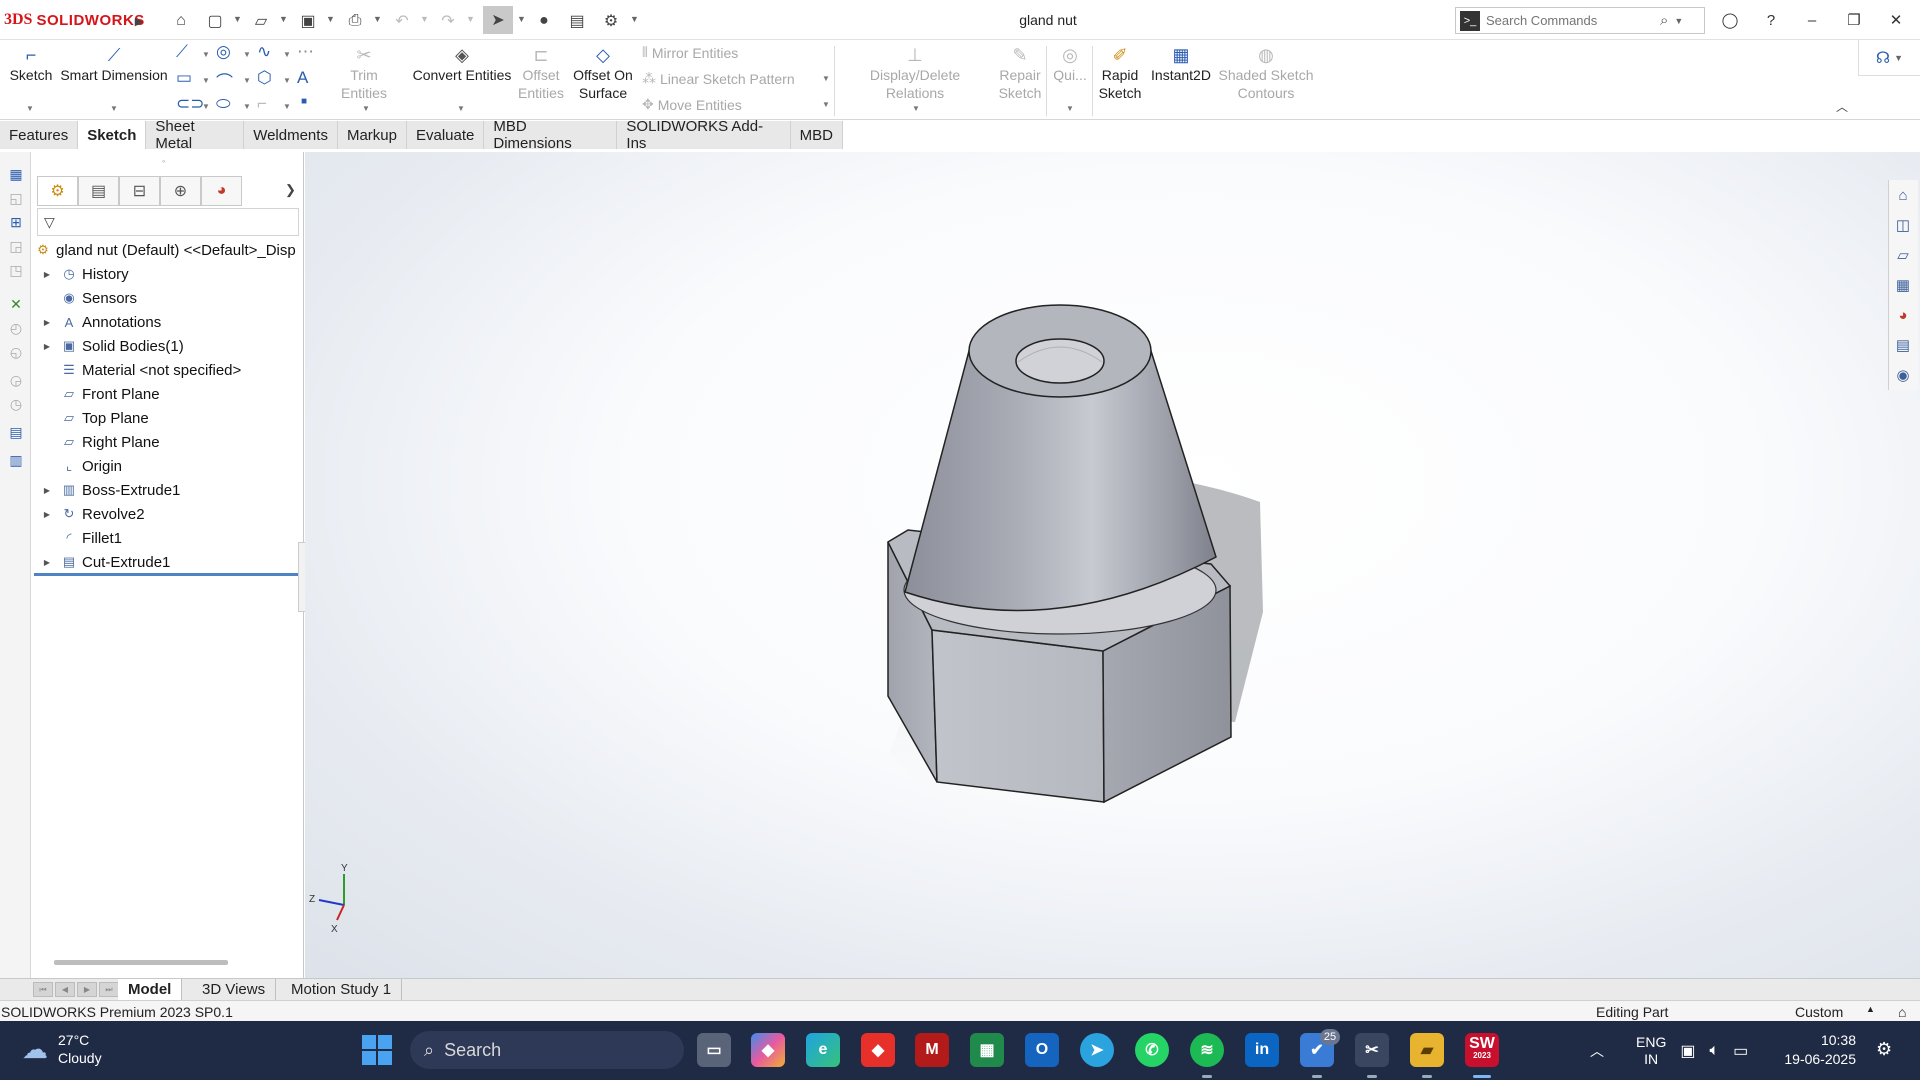  Describe the element at coordinates (1819, 1012) in the screenshot. I see `unit-system-selector: Custom` at that location.